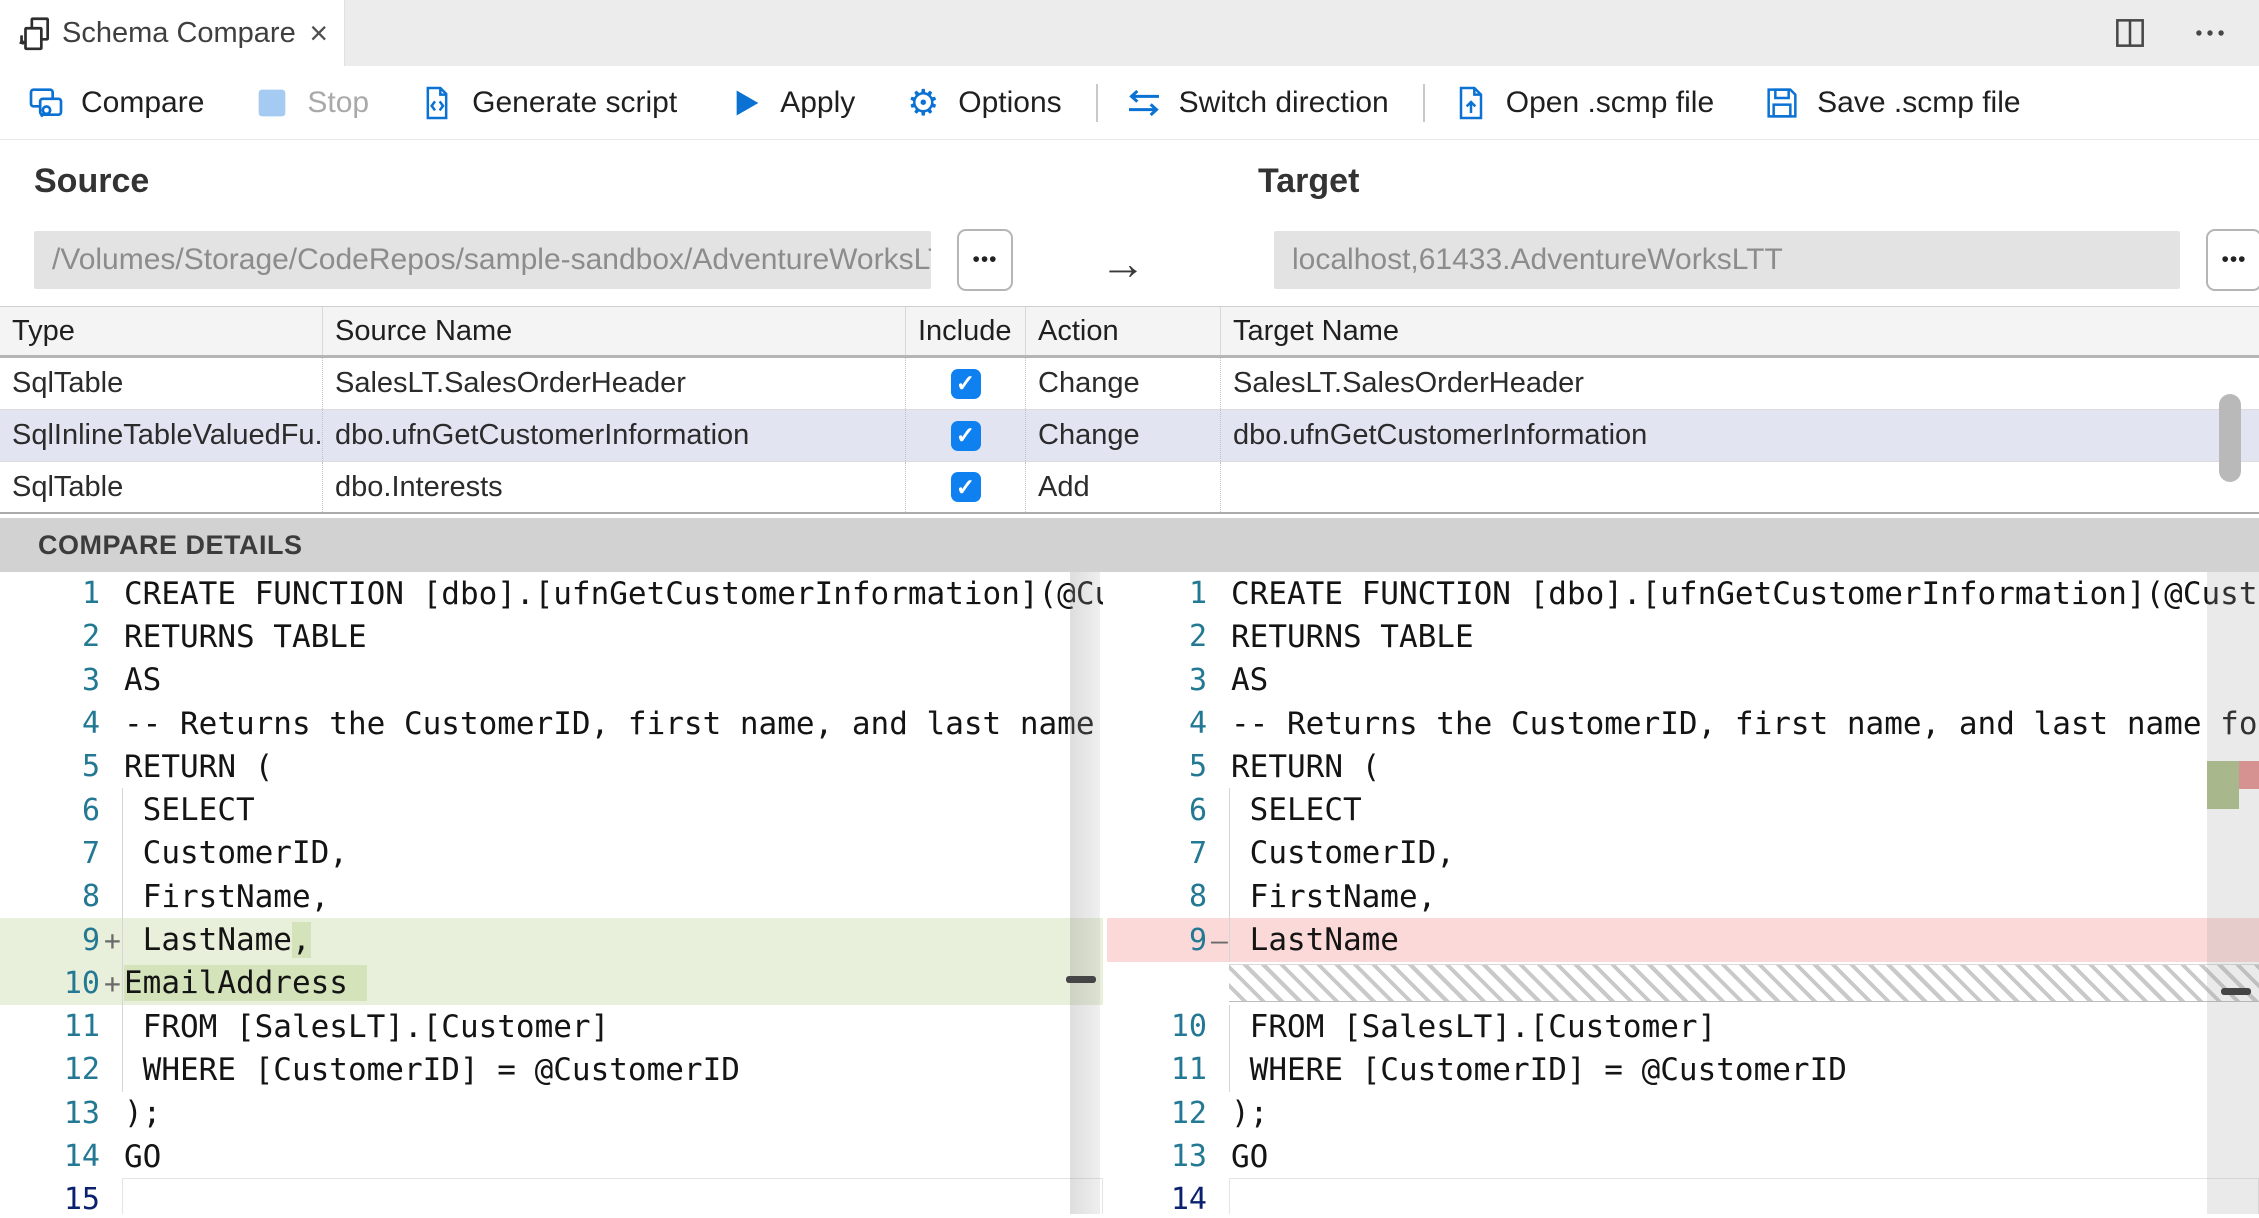  I want to click on code-line: 13 GO, so click(1683, 1156).